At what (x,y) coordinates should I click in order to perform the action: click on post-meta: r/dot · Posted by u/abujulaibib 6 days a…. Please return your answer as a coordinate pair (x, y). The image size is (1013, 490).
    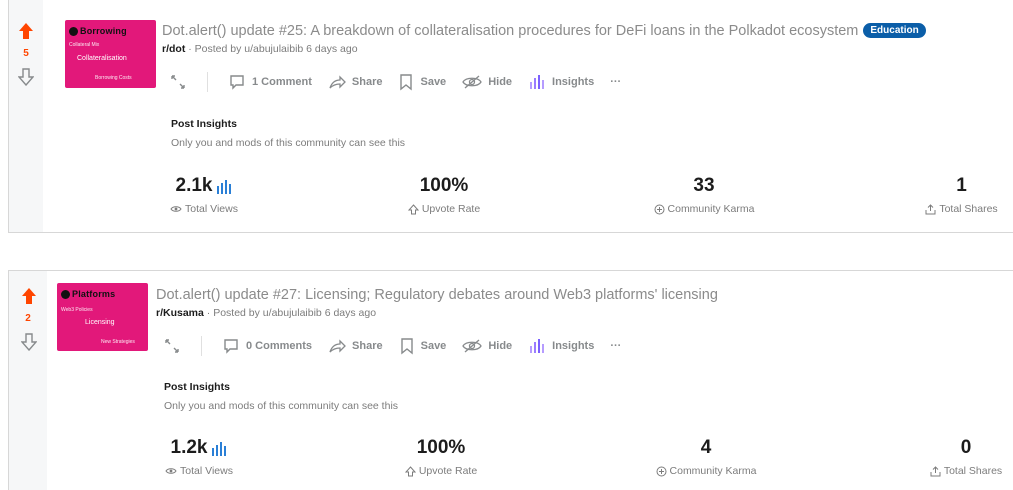
    Looking at the image, I should click on (260, 49).